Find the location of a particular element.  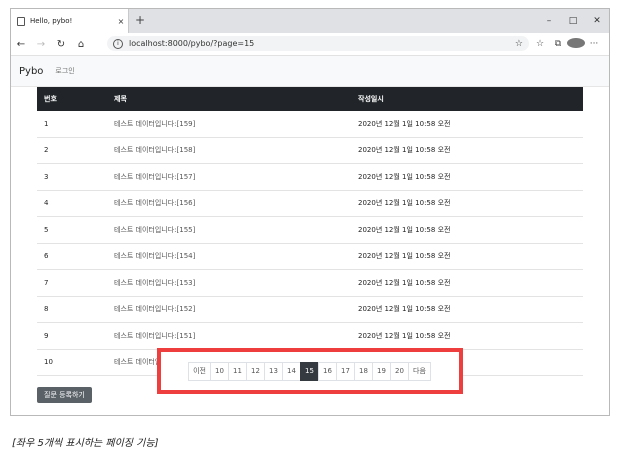

table-row: 5 테스트 데이터입니다:[155] 2020년 12월 1일 10:58 오전 is located at coordinates (310, 230).